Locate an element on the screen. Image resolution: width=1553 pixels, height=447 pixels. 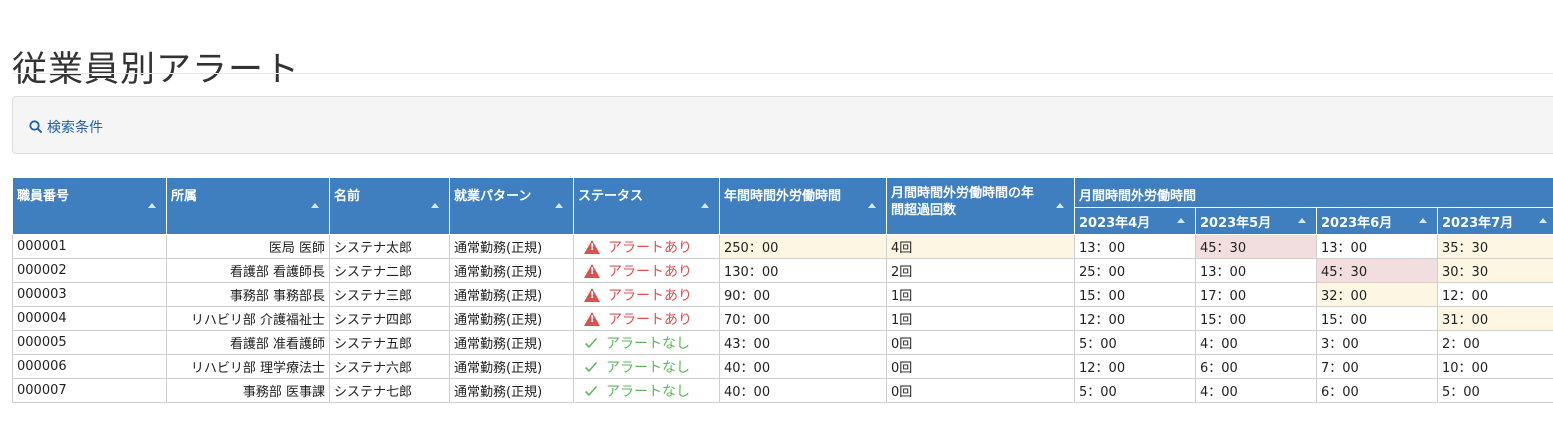
column-header-month: 2023年4月 is located at coordinates (1135, 221).